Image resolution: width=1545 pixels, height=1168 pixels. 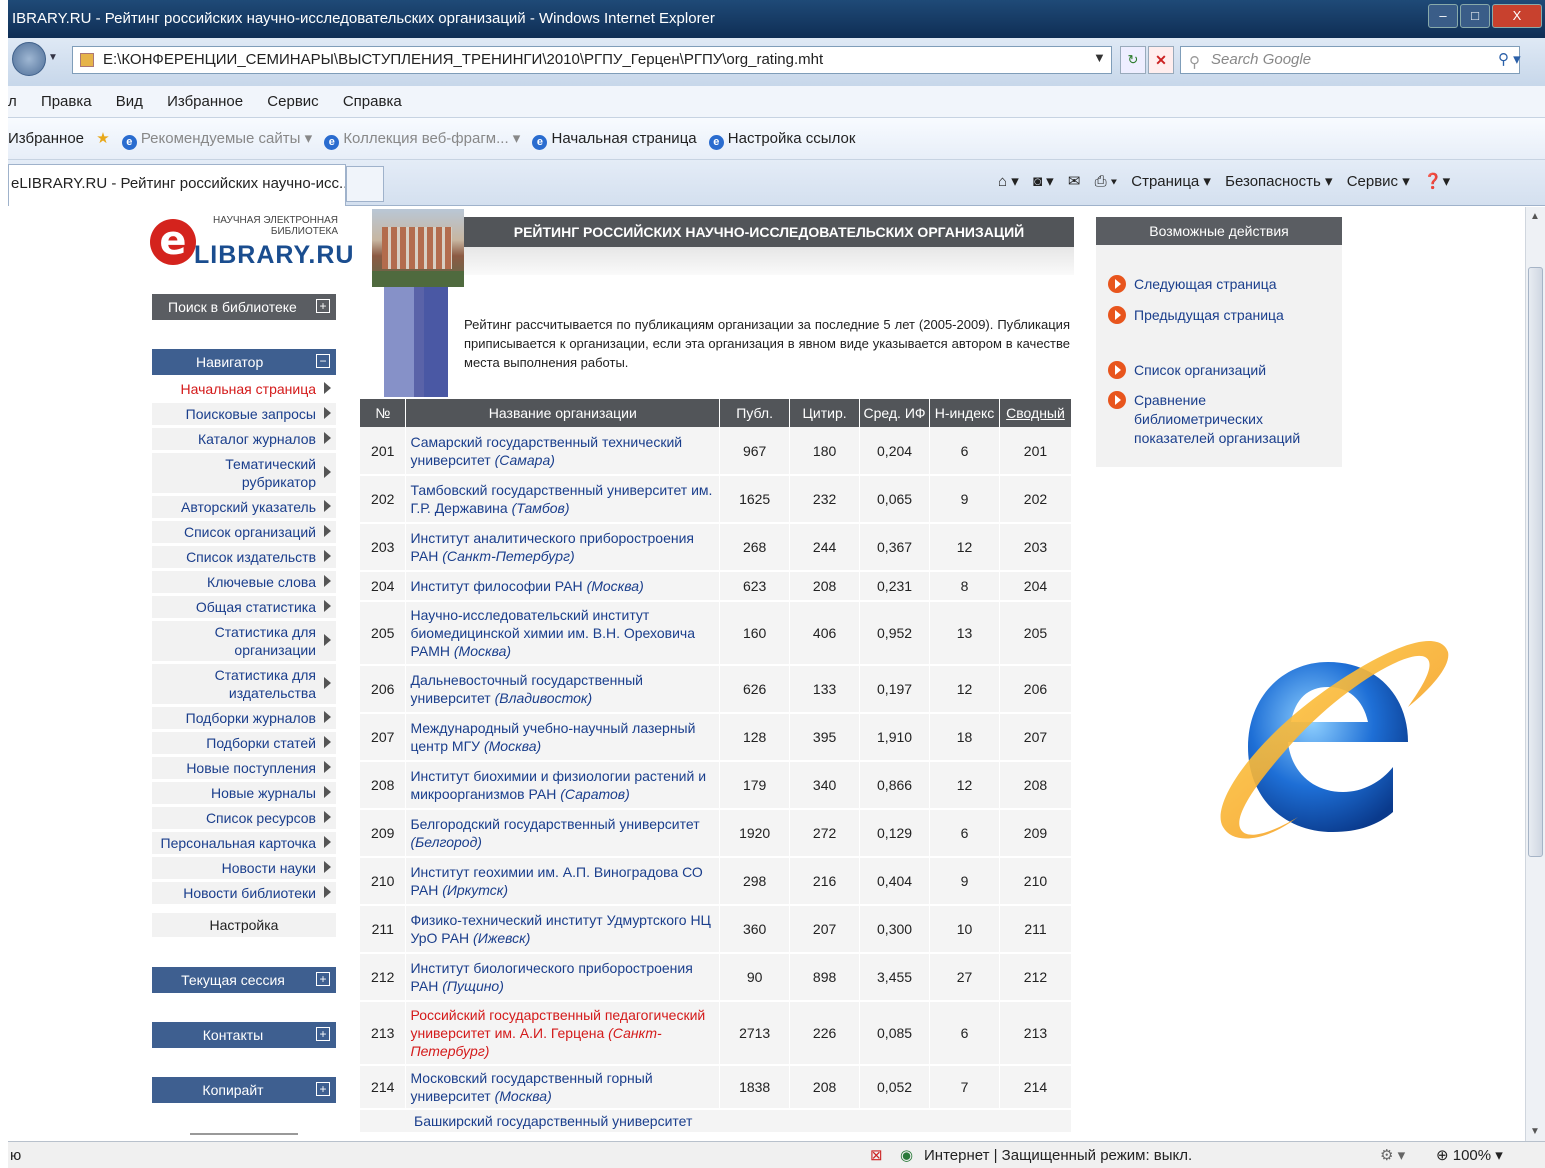 What do you see at coordinates (244, 414) in the screenshot?
I see `sidebar-item-1: Поисковые запросы` at bounding box center [244, 414].